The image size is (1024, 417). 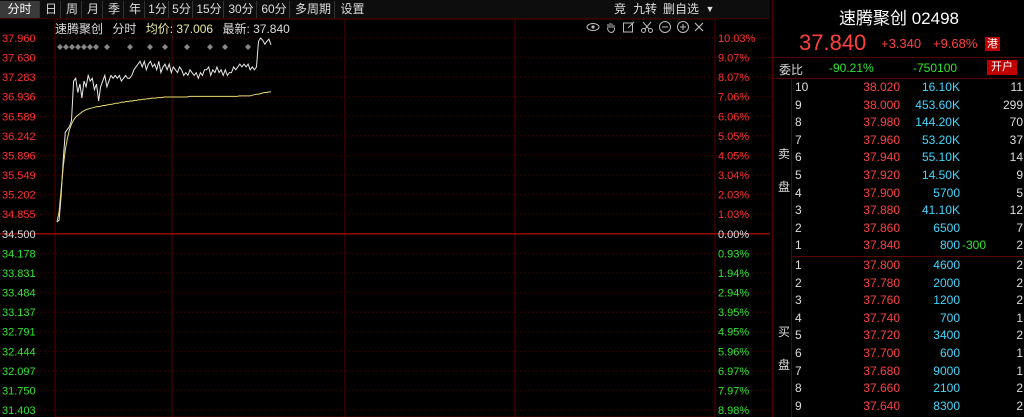 I want to click on tab-daily: 日, so click(x=51, y=9).